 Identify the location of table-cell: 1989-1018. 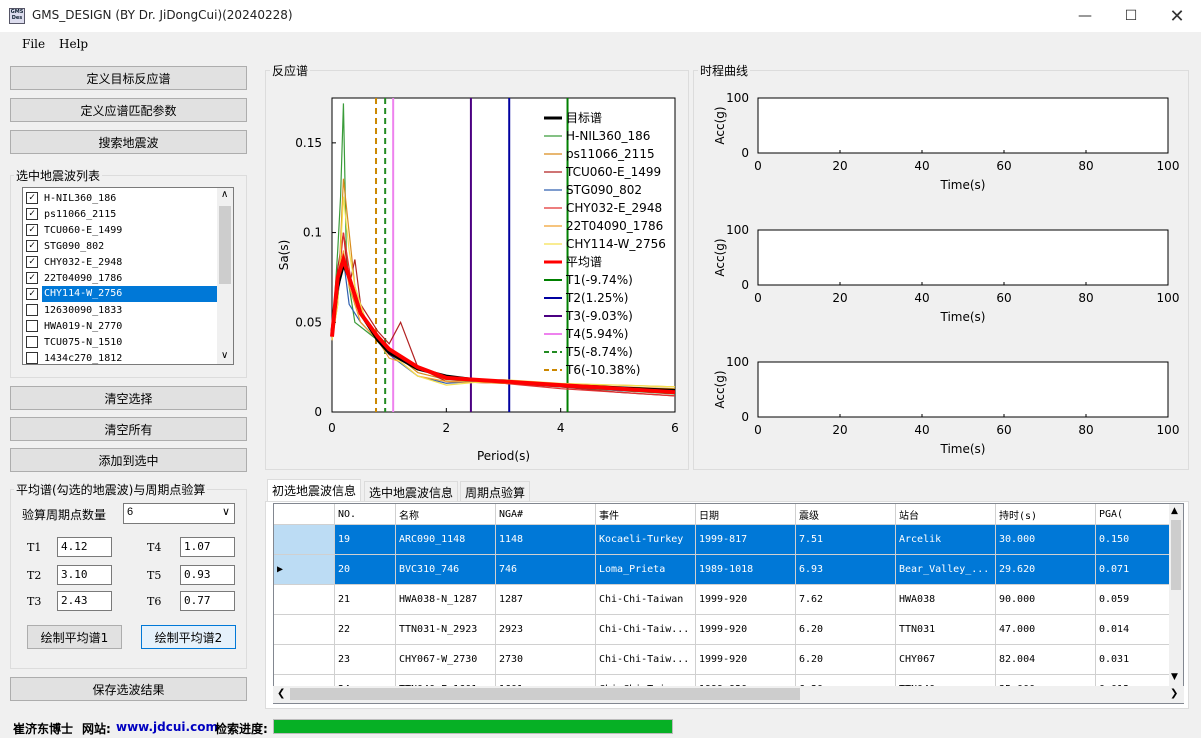
(746, 570).